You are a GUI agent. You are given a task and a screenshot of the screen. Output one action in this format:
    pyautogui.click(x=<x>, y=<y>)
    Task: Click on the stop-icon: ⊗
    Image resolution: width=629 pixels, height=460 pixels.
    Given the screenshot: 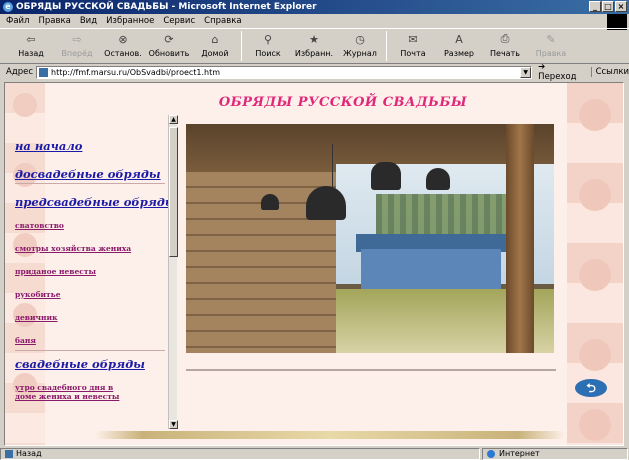 What is the action you would take?
    pyautogui.click(x=123, y=39)
    